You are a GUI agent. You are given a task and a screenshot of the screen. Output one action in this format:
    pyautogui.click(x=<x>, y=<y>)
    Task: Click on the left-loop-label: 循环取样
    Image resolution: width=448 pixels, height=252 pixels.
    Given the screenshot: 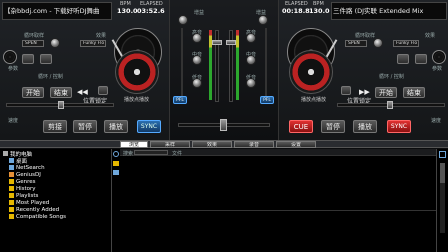 What is the action you would take?
    pyautogui.click(x=34, y=36)
    